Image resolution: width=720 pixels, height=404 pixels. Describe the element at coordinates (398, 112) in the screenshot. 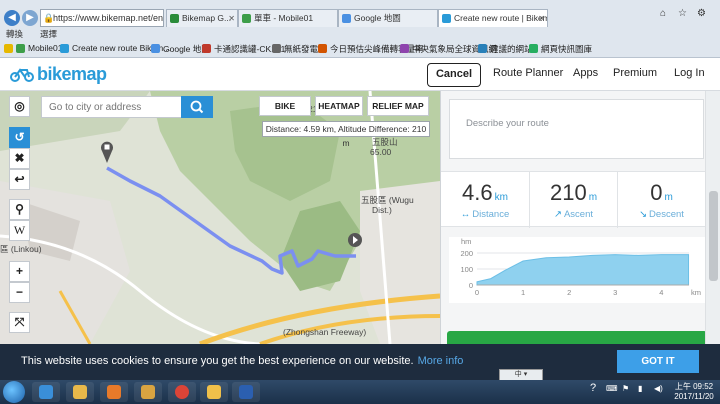

I see `relief-map-button: RELIEF MAP ▼` at that location.